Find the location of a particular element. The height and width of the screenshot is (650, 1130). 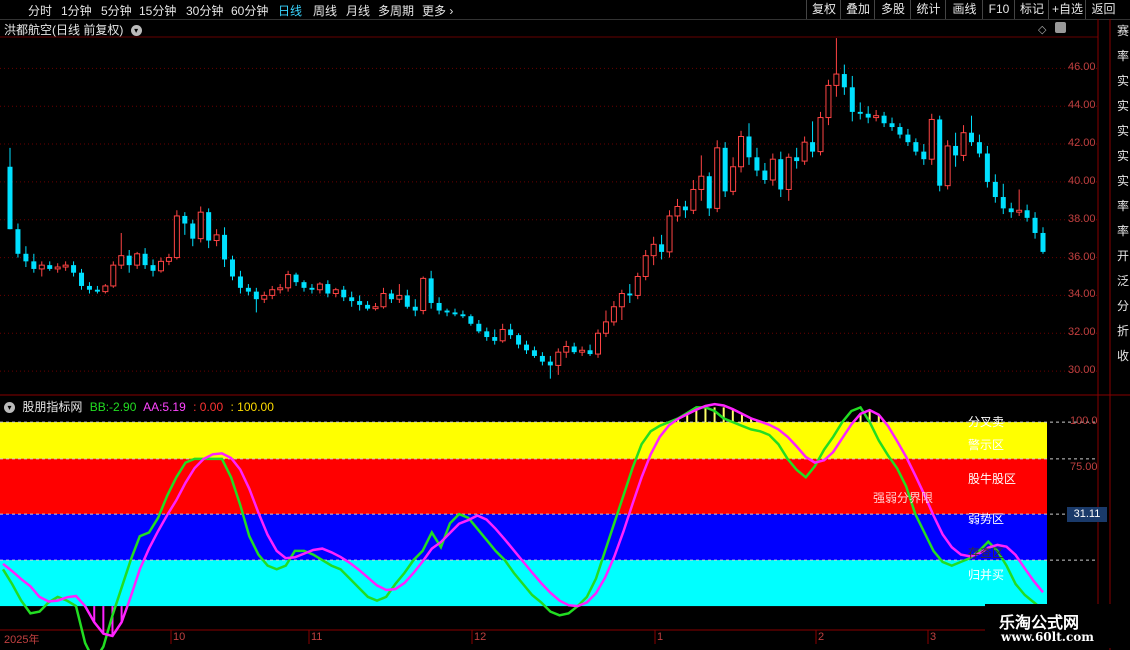

x-axis-label: 1 is located at coordinates (660, 637).